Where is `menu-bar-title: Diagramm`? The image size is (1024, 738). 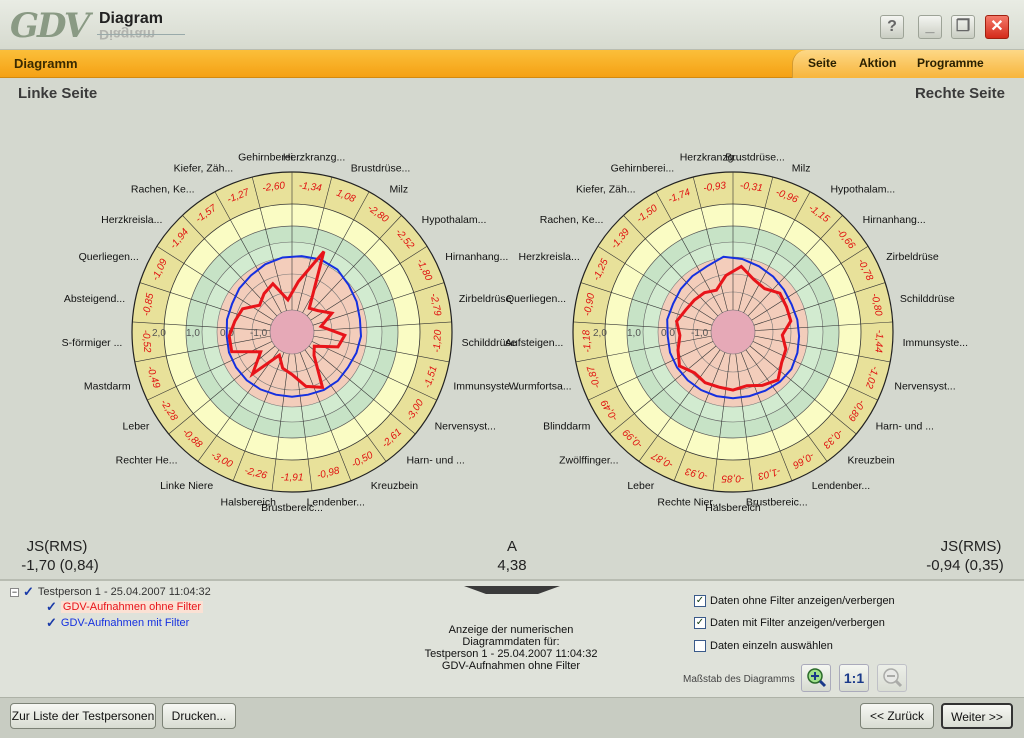 menu-bar-title: Diagramm is located at coordinates (46, 63).